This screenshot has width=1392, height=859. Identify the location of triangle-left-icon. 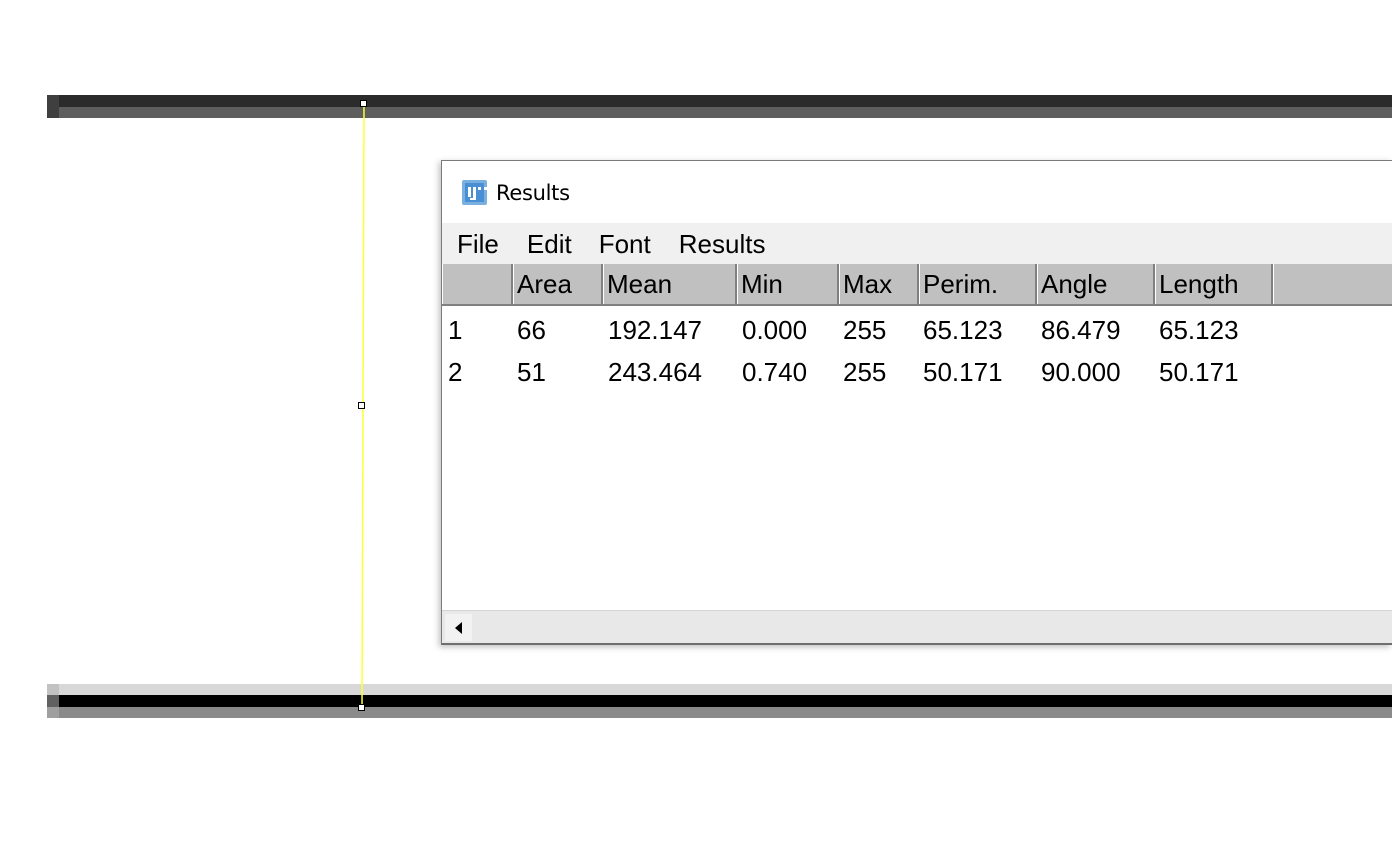
(458, 627).